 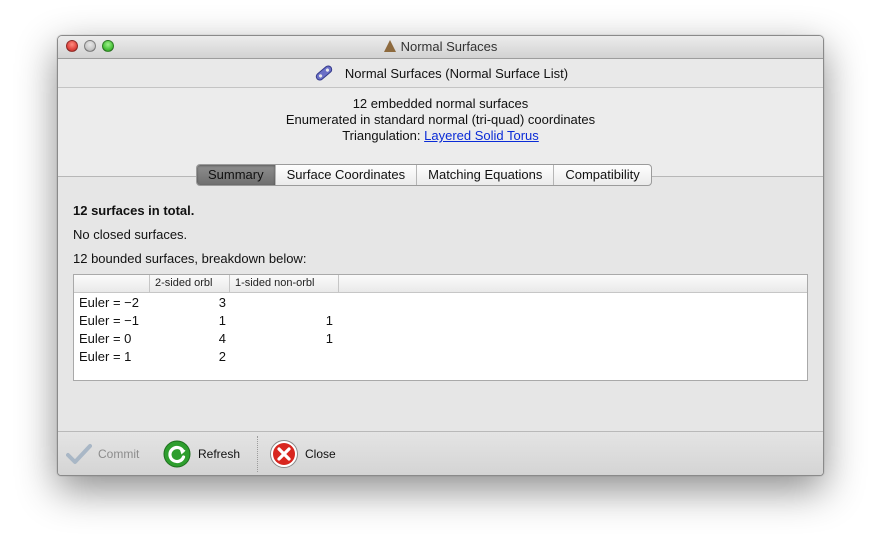 What do you see at coordinates (108, 46) in the screenshot?
I see `zoom-window-button` at bounding box center [108, 46].